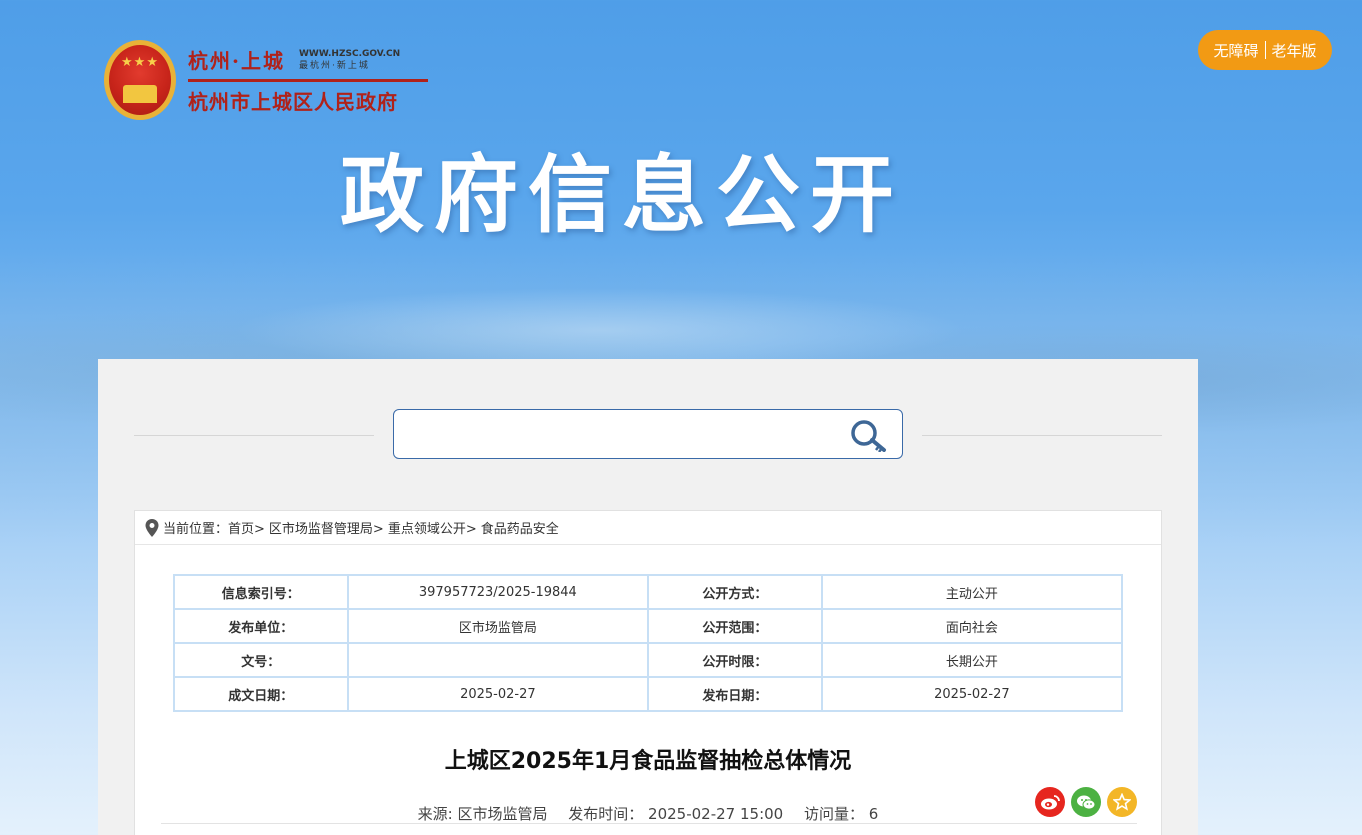 This screenshot has width=1362, height=835. Describe the element at coordinates (140, 80) in the screenshot. I see `national-emblem-icon: ★★★` at that location.